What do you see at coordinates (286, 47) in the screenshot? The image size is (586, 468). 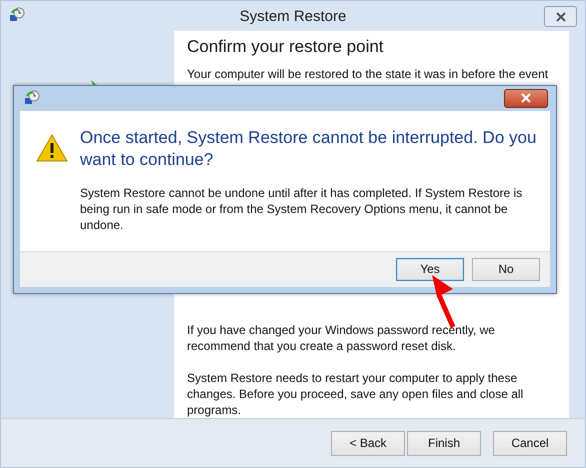 I see `page-heading: Confirm your restore point` at bounding box center [286, 47].